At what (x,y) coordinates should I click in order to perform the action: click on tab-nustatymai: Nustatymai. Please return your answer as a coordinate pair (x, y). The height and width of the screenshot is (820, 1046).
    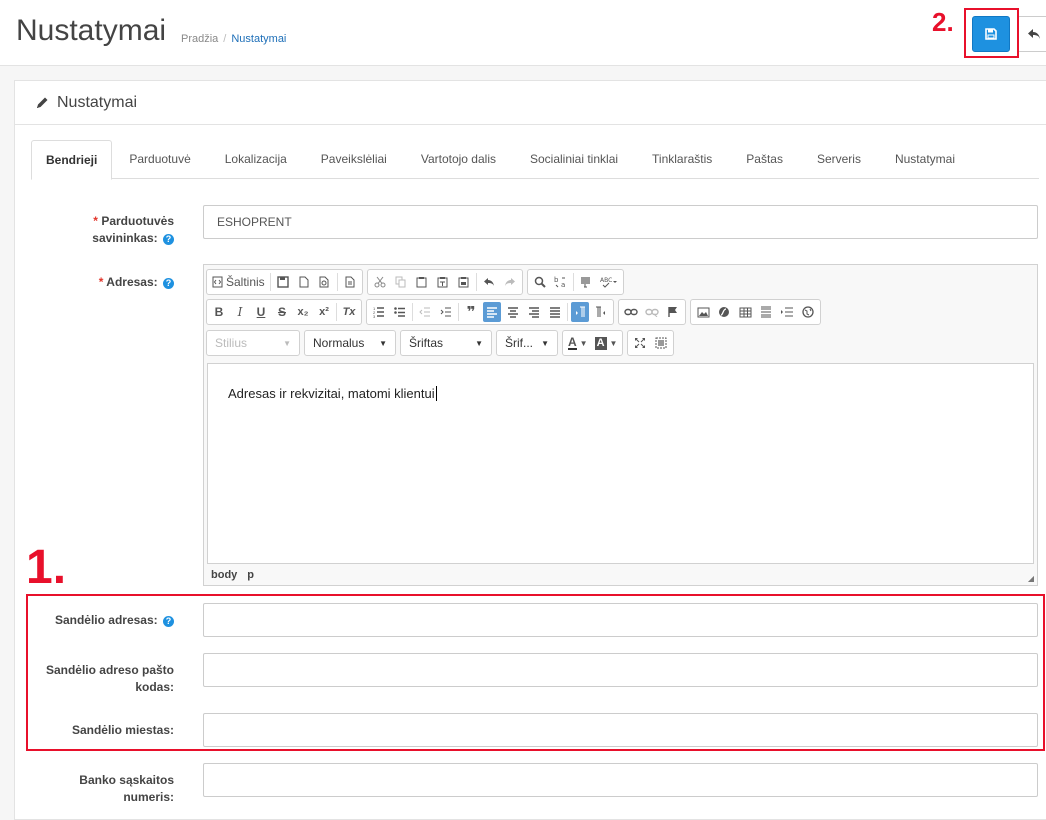
    Looking at the image, I should click on (925, 159).